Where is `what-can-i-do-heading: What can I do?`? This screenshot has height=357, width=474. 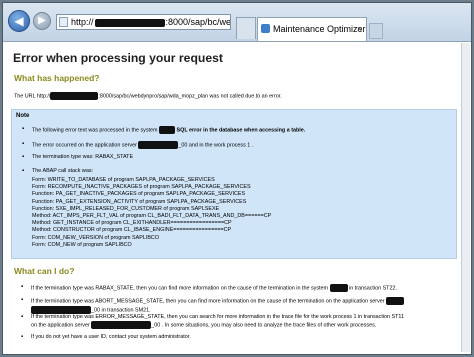
what-can-i-do-heading: What can I do? is located at coordinates (44, 271).